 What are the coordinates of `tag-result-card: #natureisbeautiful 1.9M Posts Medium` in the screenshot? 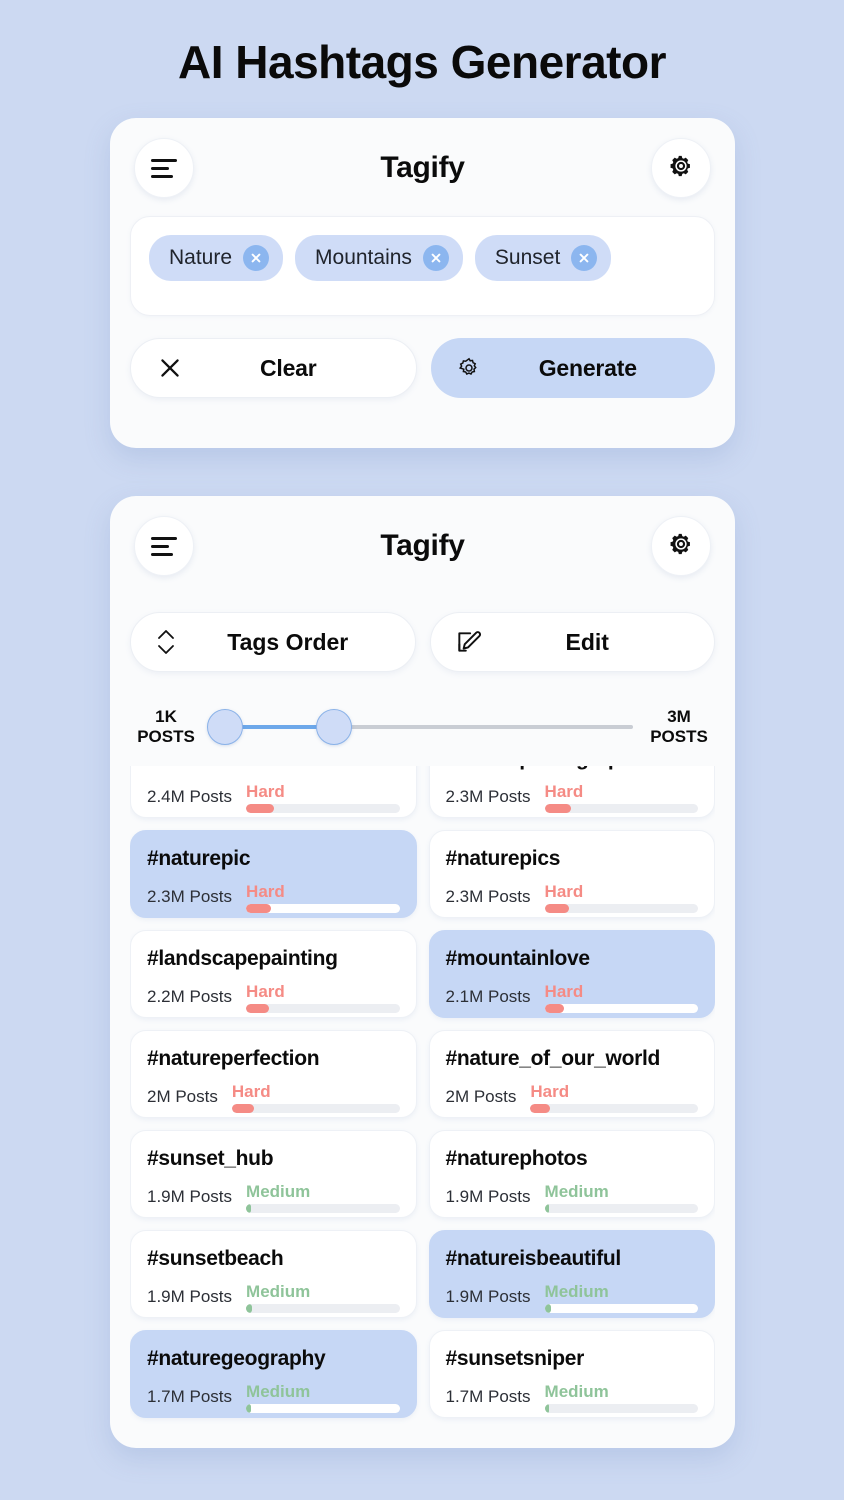 It's located at (571, 1274).